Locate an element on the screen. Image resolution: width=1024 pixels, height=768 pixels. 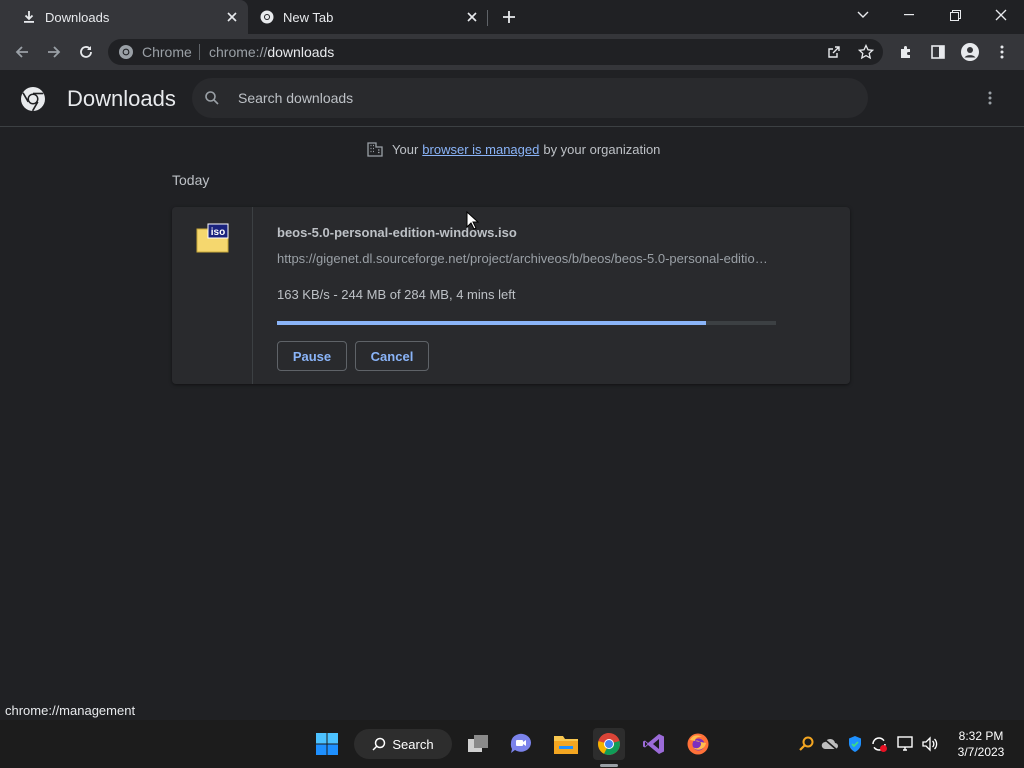
restore-button is located at coordinates (955, 15).